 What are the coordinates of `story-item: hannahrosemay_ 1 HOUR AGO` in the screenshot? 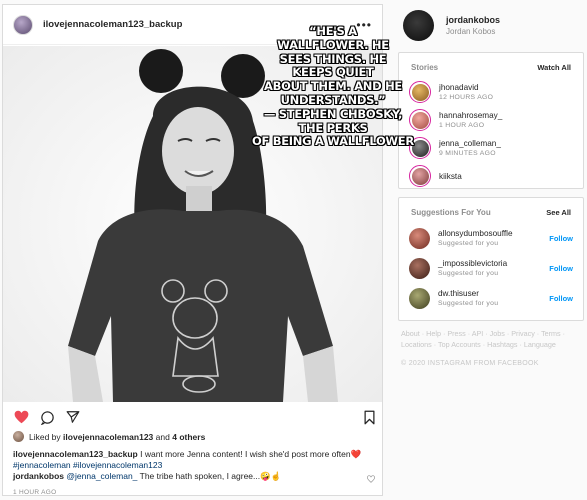 It's located at (491, 120).